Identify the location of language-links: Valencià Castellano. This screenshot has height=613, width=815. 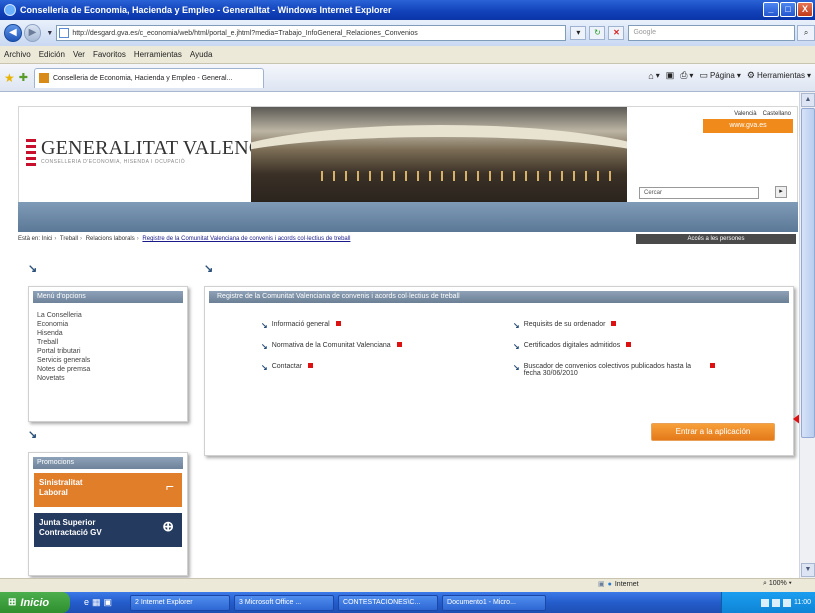
(762, 114).